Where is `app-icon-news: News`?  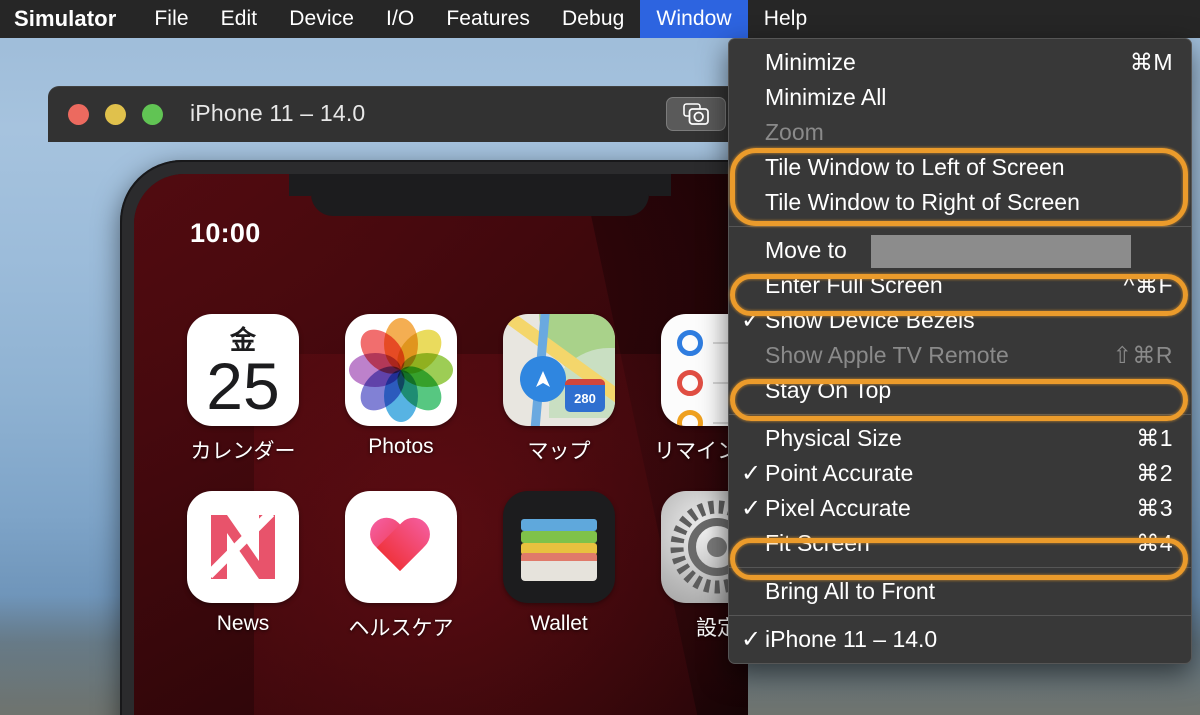 app-icon-news: News is located at coordinates (243, 566).